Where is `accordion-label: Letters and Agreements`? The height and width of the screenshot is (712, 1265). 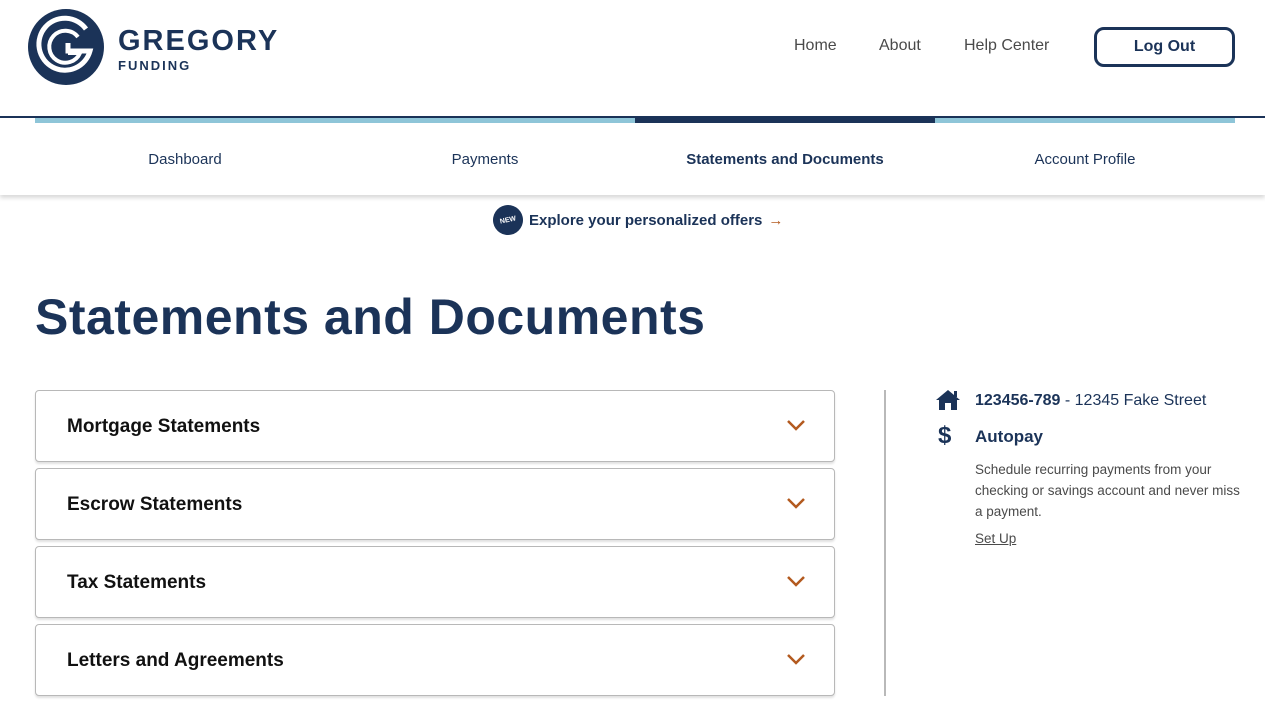
accordion-label: Letters and Agreements is located at coordinates (175, 660).